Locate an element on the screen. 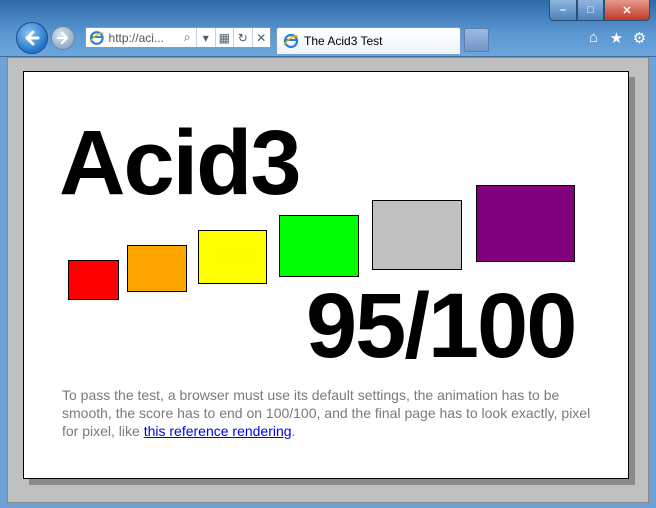  close-window-button: ✕ is located at coordinates (627, 10).